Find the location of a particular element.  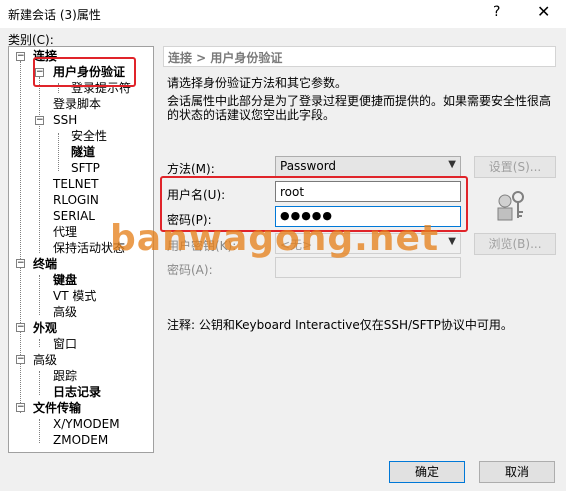

cancel-button: 取消 is located at coordinates (517, 472).